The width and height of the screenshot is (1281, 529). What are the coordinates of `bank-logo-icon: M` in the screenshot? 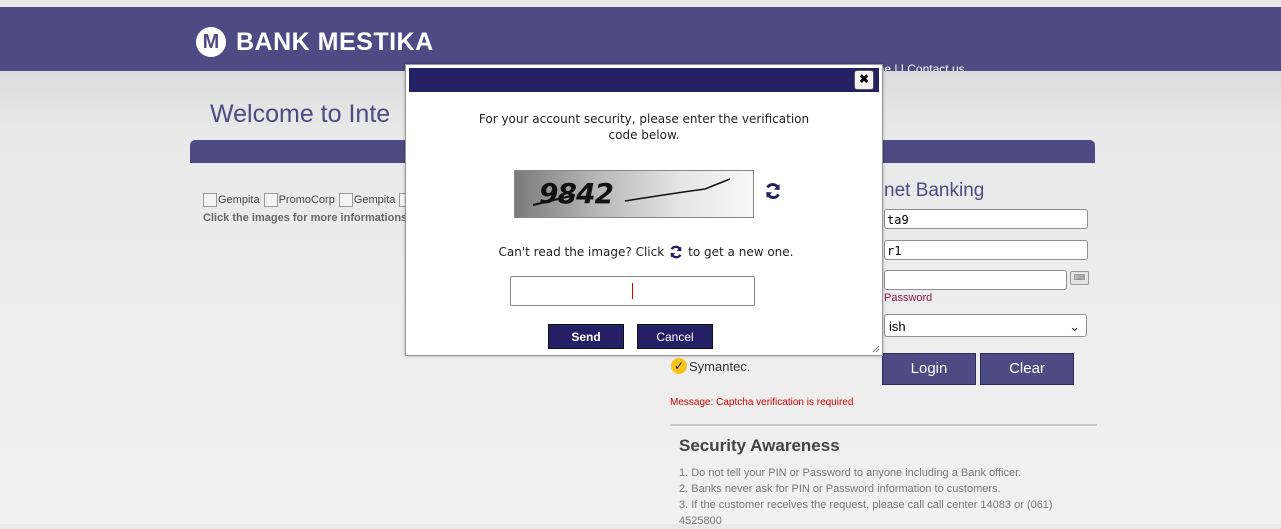 It's located at (211, 42).